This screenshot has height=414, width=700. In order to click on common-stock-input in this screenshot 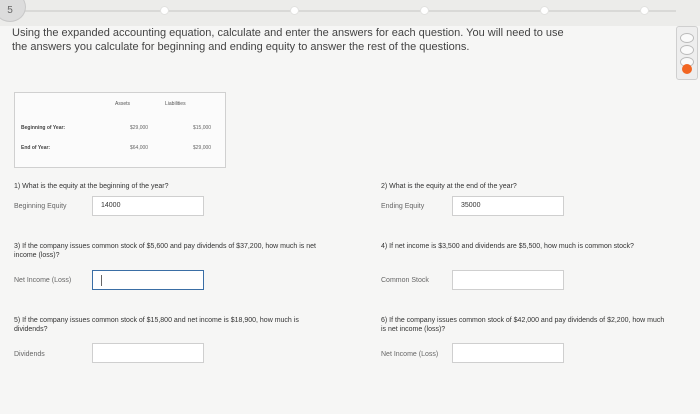, I will do `click(508, 280)`.